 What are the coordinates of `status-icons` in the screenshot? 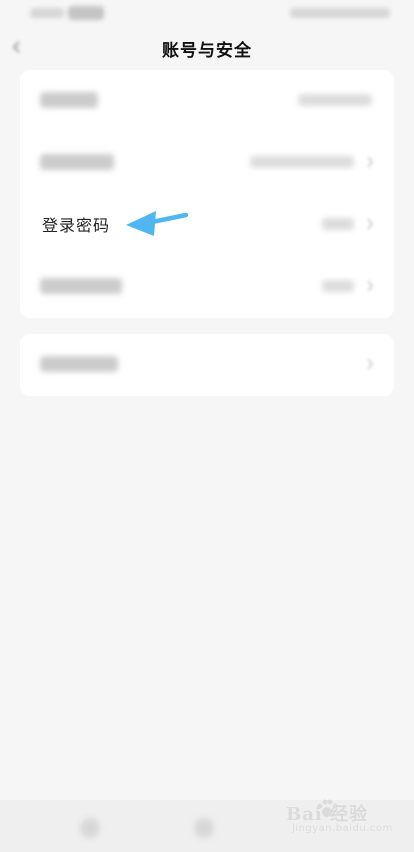 It's located at (340, 13).